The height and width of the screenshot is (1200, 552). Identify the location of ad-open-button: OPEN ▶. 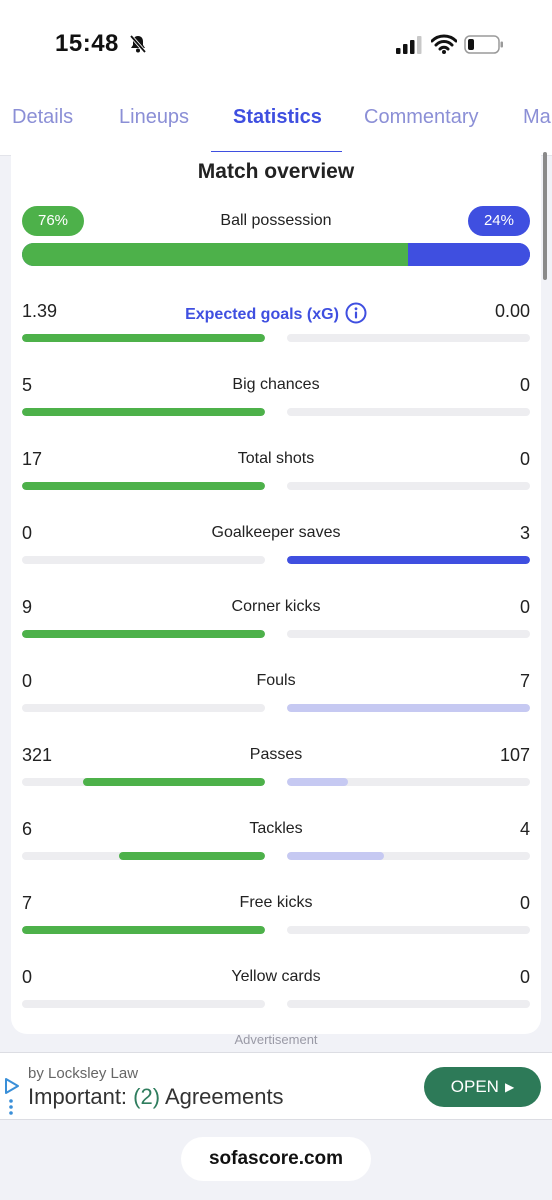
(482, 1087).